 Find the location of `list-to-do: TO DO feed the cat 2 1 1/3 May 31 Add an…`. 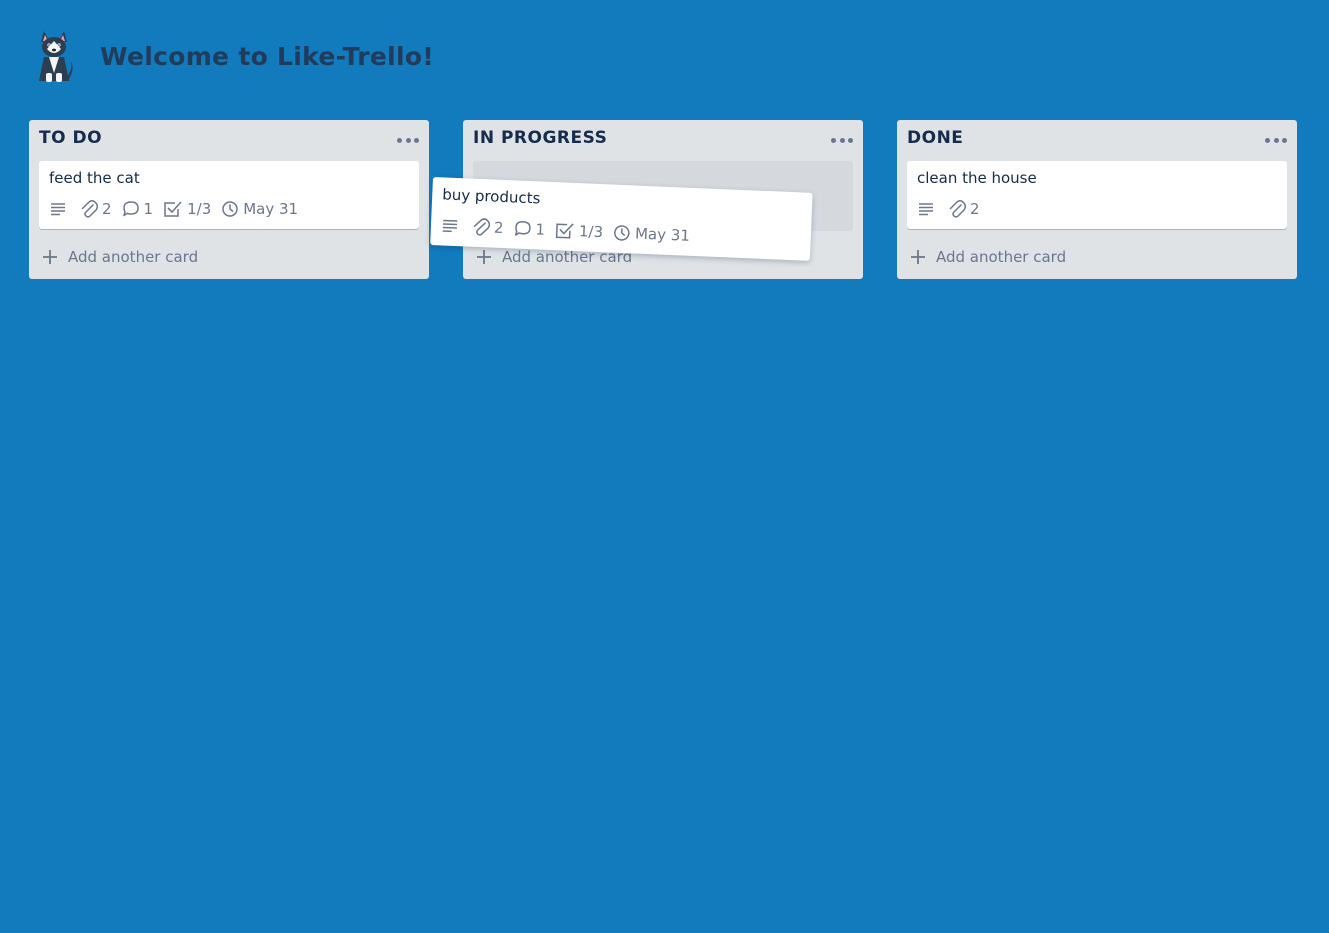

list-to-do: TO DO feed the cat 2 1 1/3 May 31 Add an… is located at coordinates (229, 199).